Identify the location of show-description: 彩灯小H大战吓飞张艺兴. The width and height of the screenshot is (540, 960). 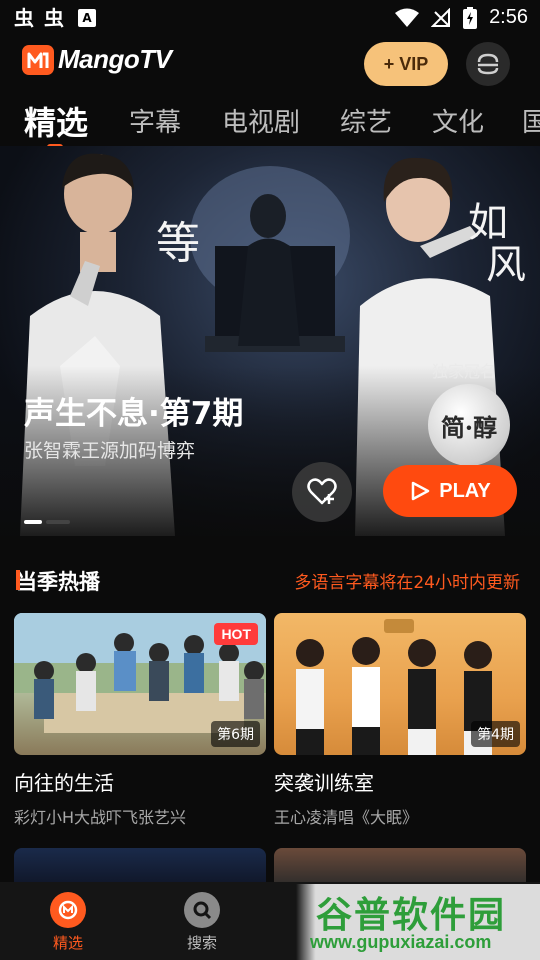
(100, 817).